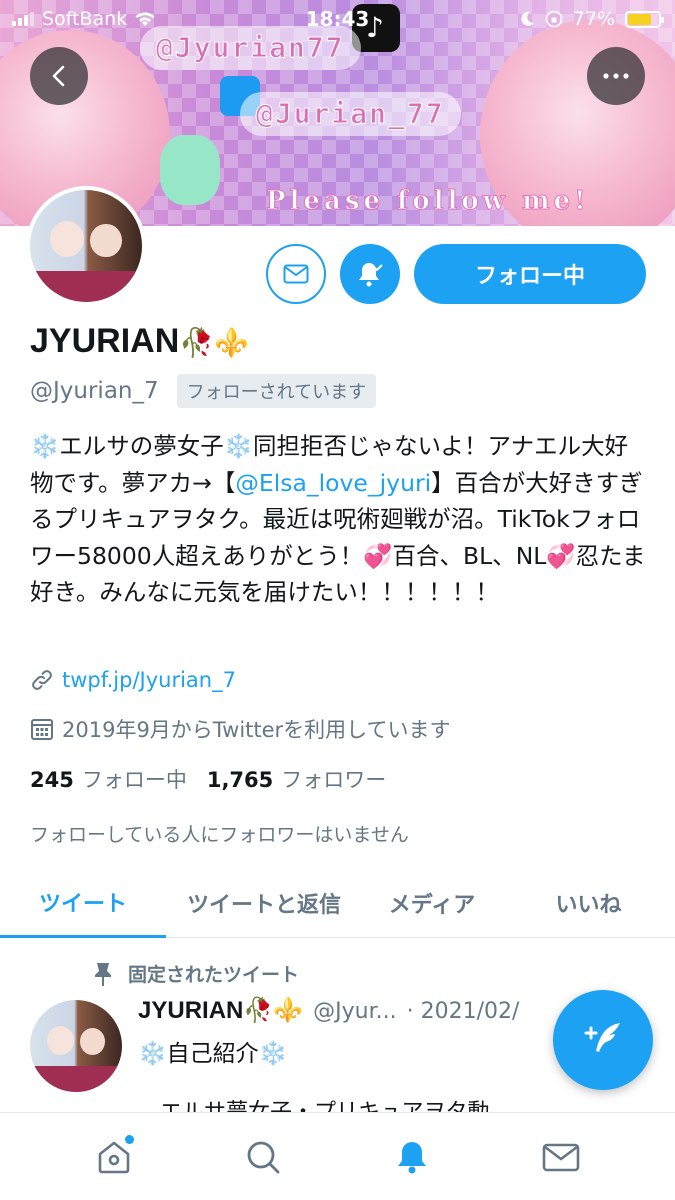 The height and width of the screenshot is (1200, 675). I want to click on orientation-lock-icon, so click(554, 19).